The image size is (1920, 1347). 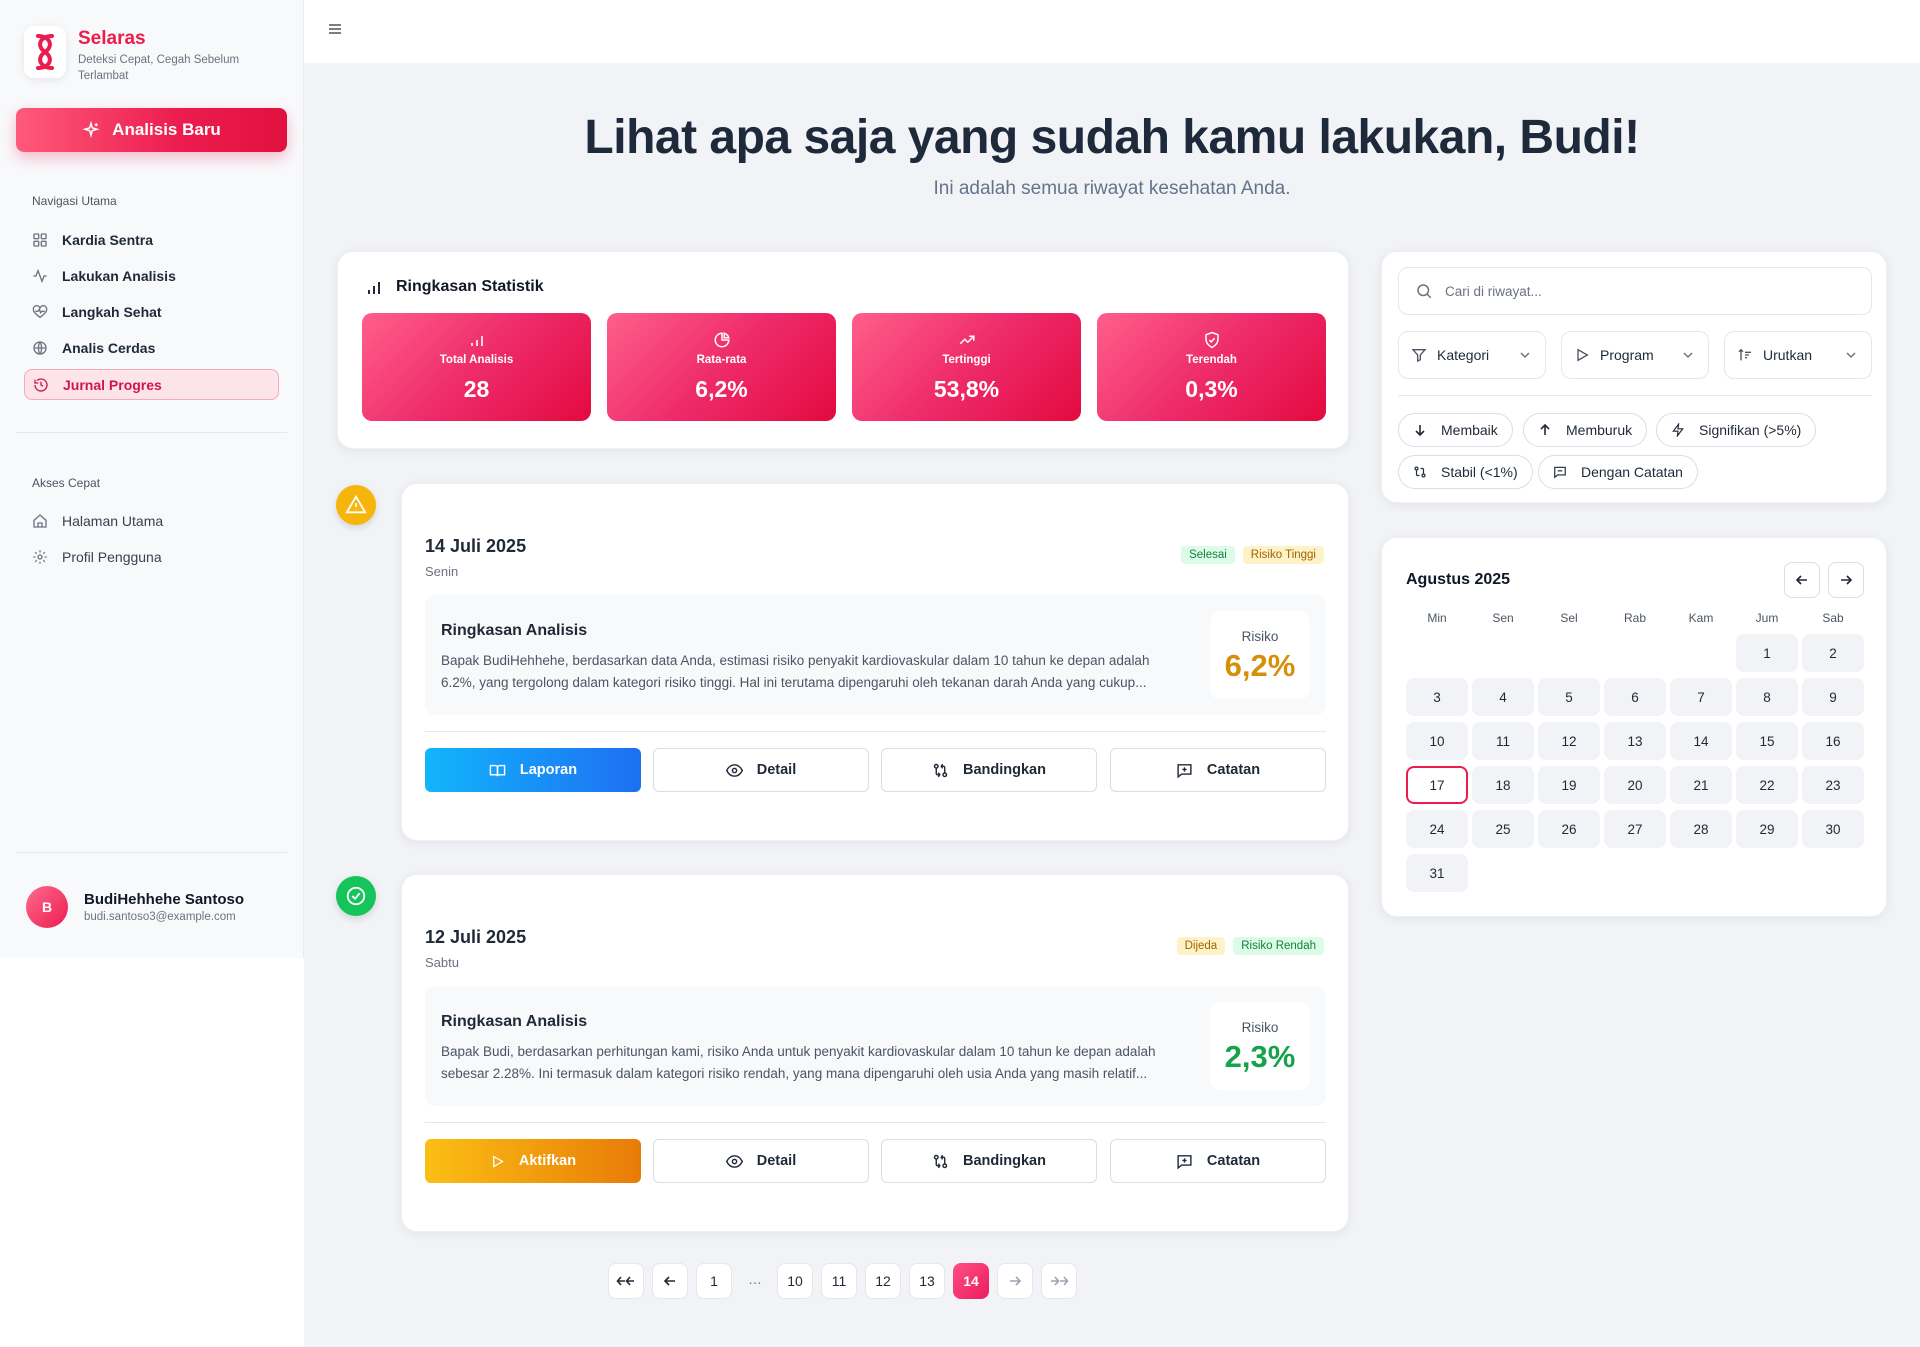 I want to click on calendar-day: 16, so click(x=1833, y=741).